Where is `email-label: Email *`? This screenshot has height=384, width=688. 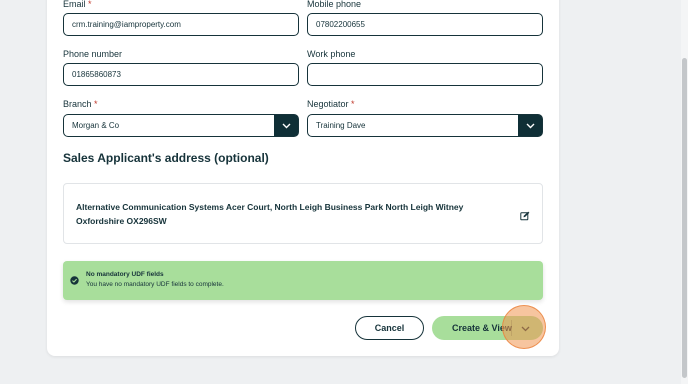
email-label: Email * is located at coordinates (77, 4).